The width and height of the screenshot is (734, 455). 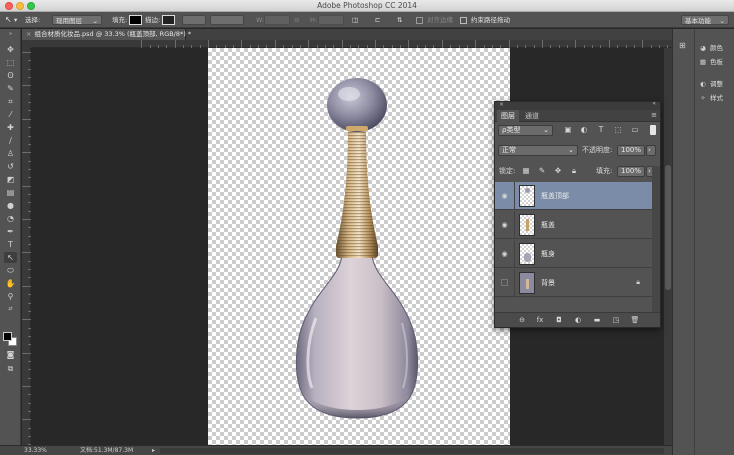 I want to click on status-menu-arrow-icon: ▸, so click(x=153, y=450).